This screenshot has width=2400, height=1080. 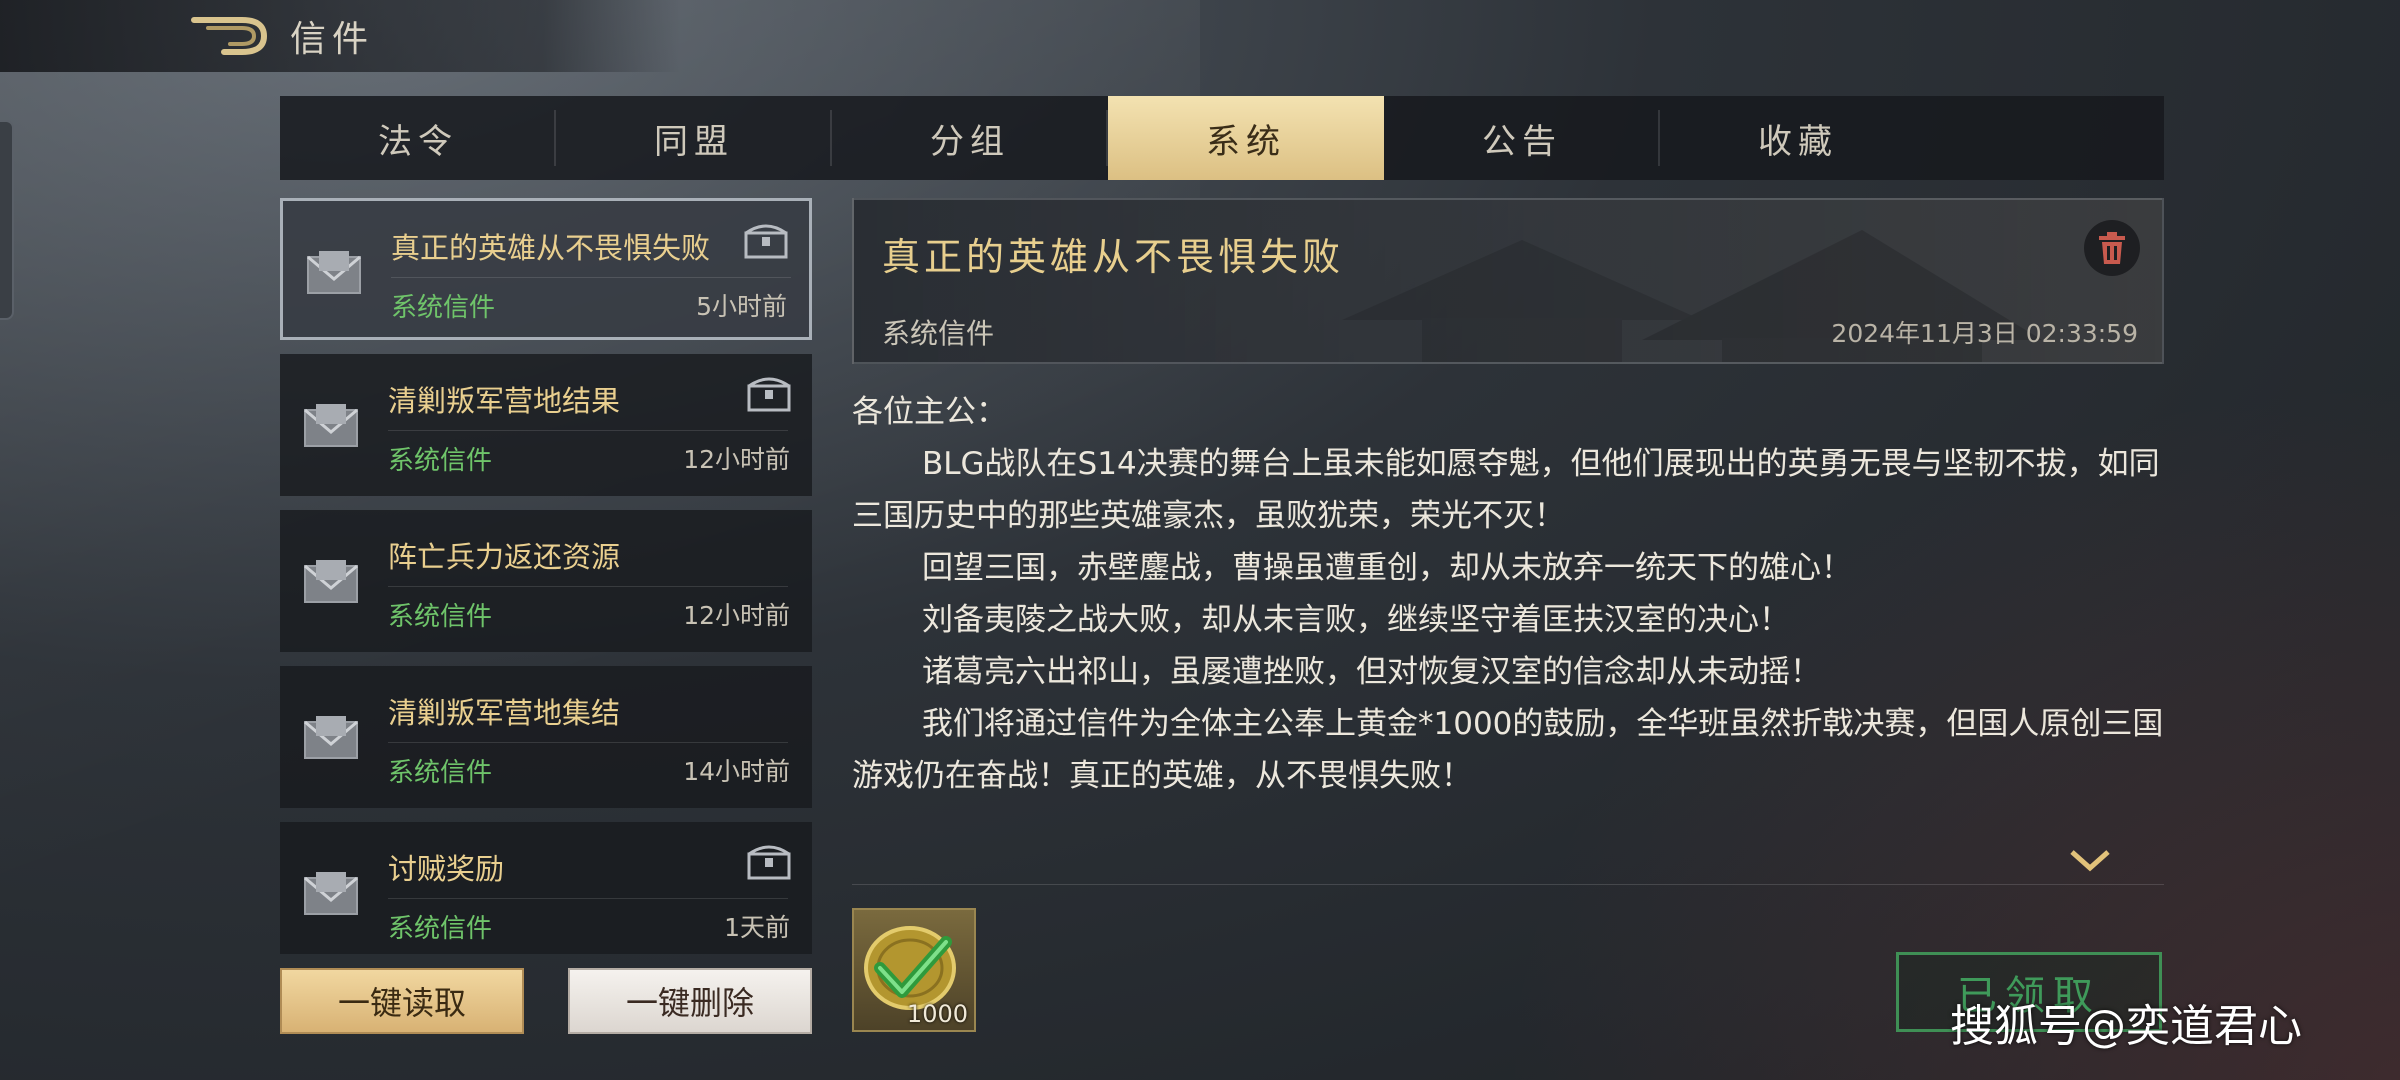 I want to click on reward-item: 1000, so click(x=914, y=970).